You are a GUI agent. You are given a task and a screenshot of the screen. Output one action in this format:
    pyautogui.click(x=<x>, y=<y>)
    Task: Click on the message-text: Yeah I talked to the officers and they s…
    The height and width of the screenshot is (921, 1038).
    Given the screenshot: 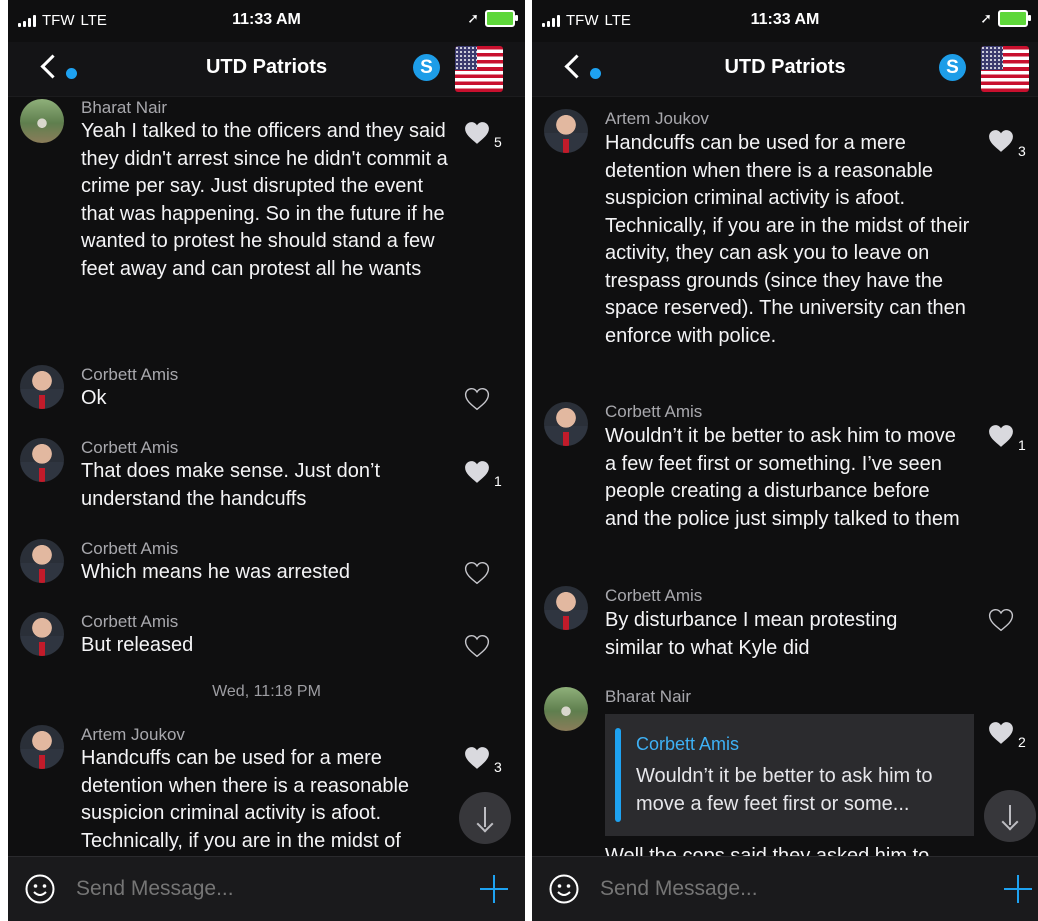 What is the action you would take?
    pyautogui.click(x=264, y=200)
    